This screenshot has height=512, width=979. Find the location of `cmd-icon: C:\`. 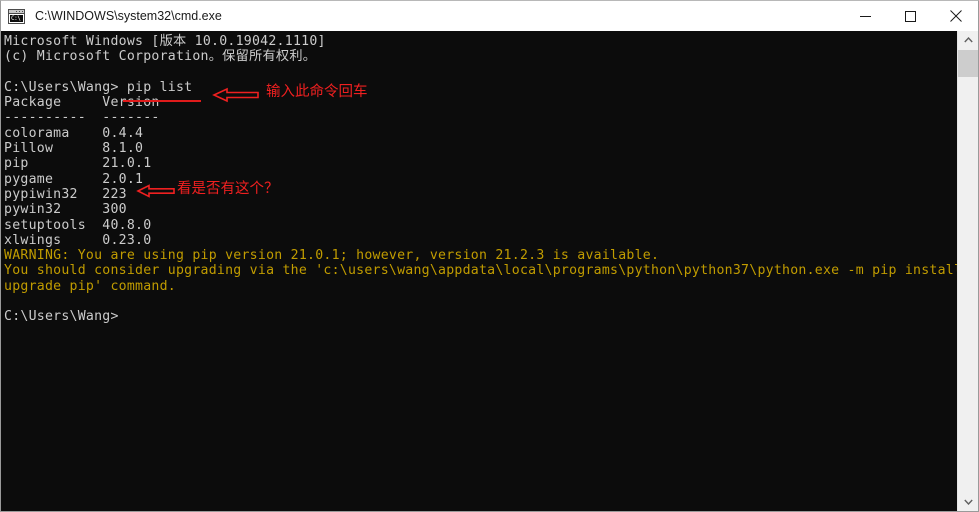

cmd-icon: C:\ is located at coordinates (16, 16).